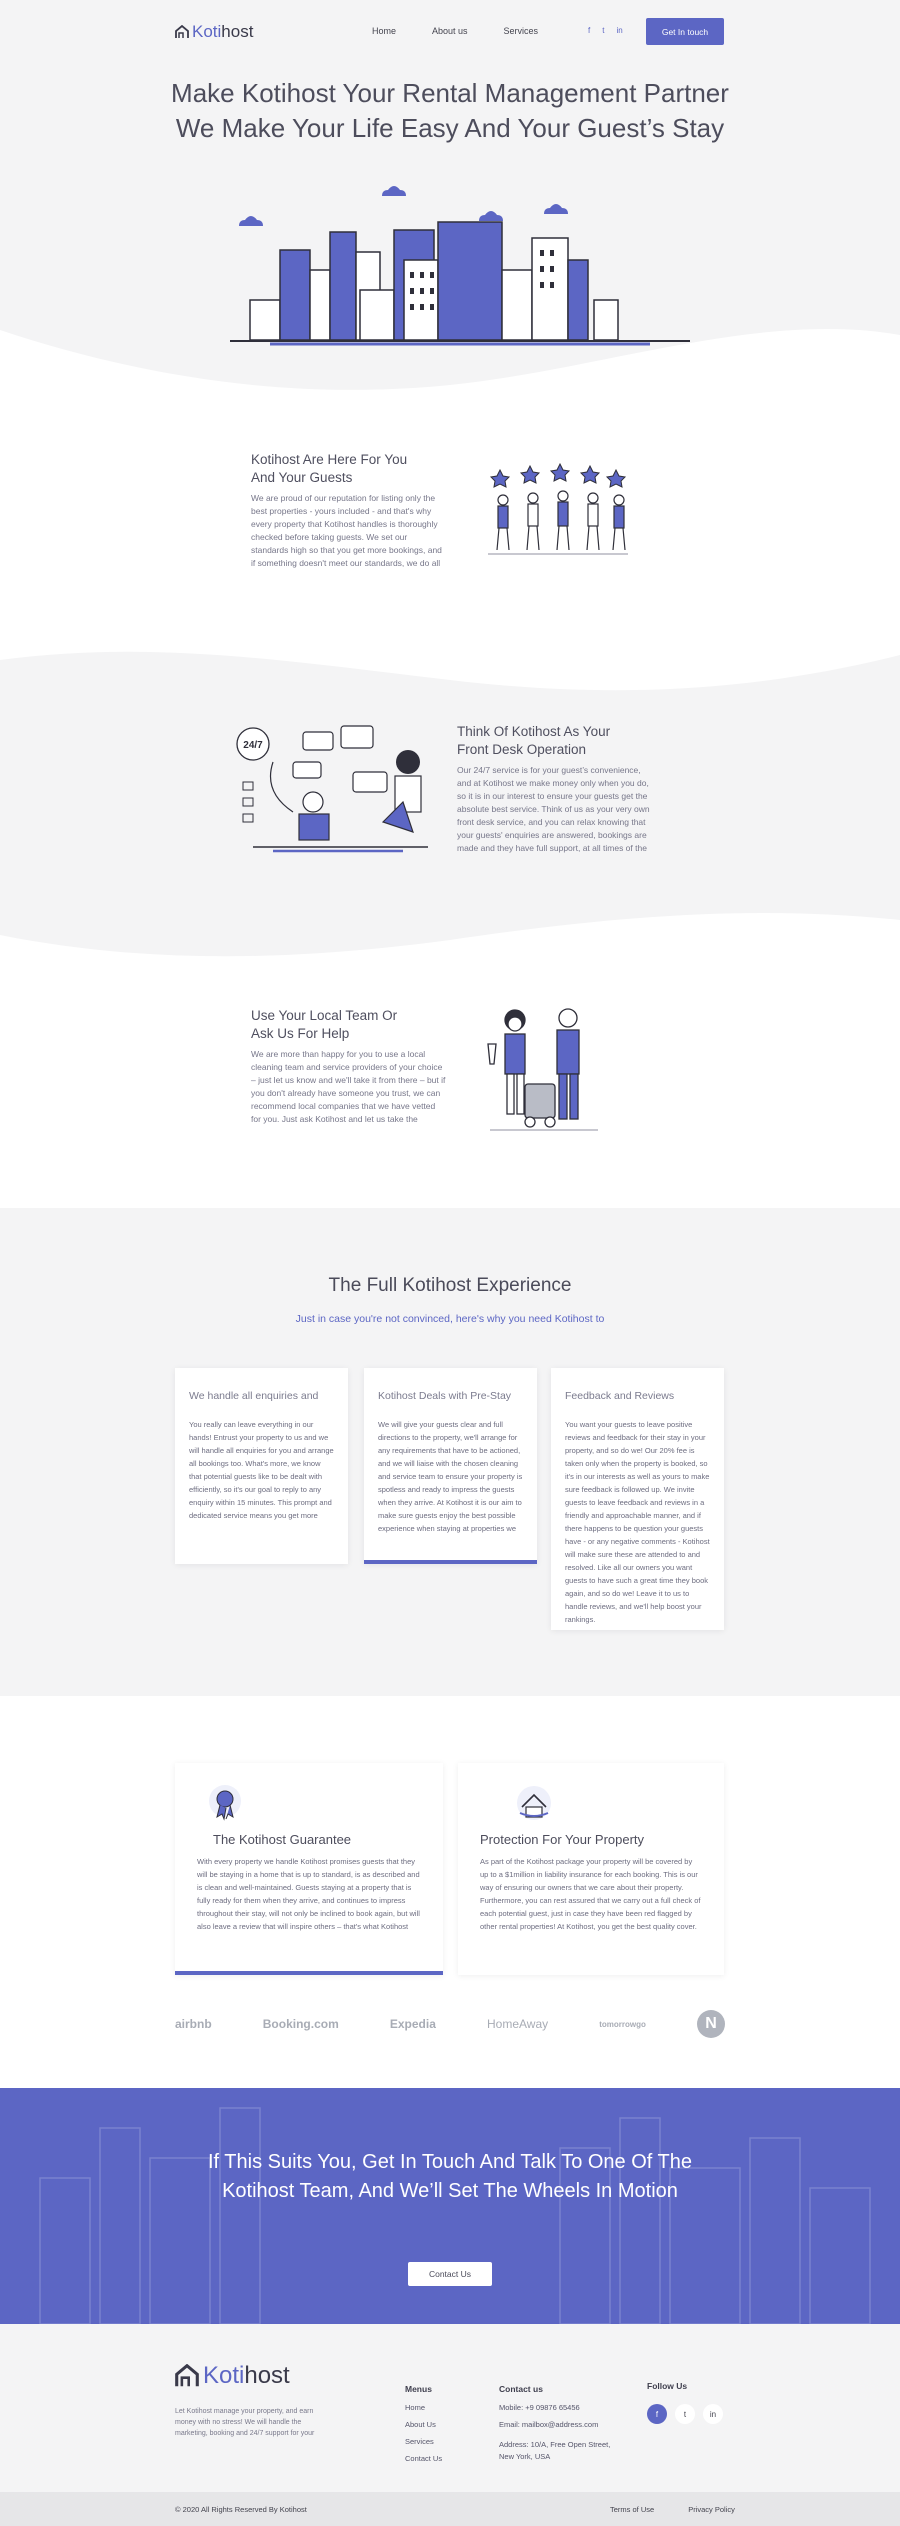  Describe the element at coordinates (423, 2407) in the screenshot. I see `footer-link-home: Home` at that location.